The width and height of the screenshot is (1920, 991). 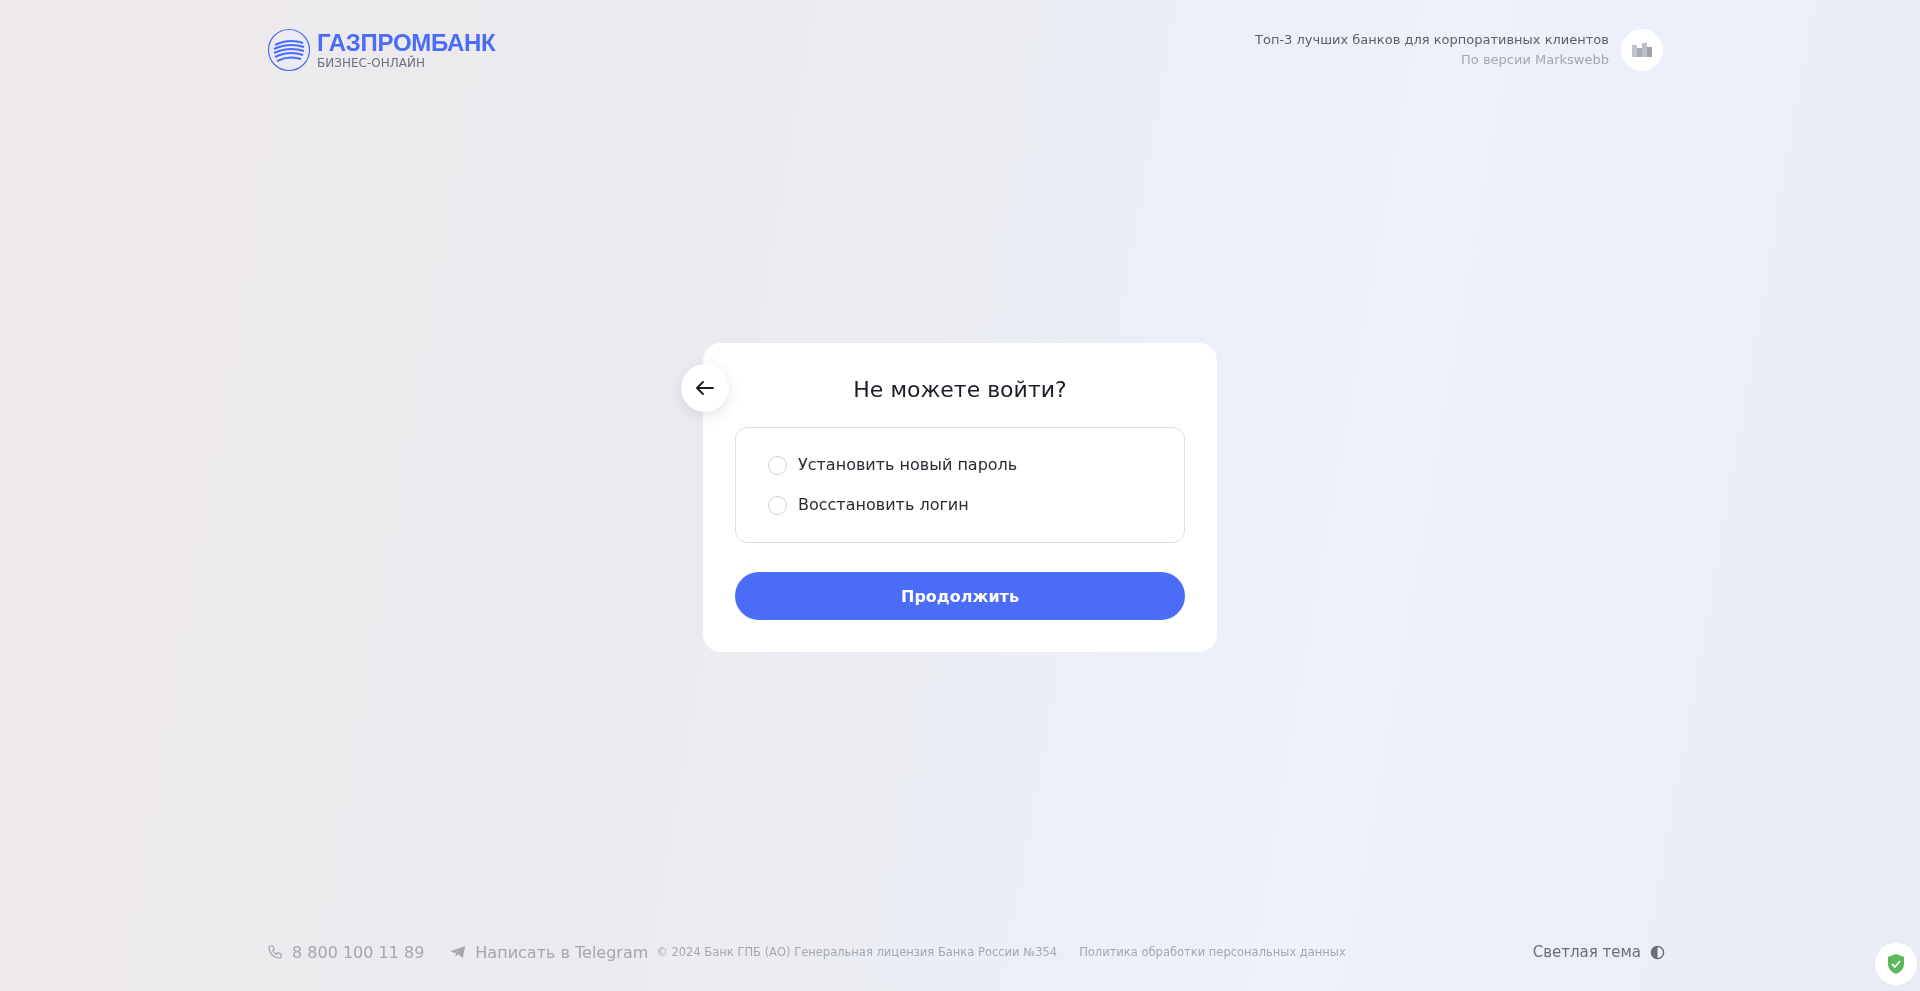 I want to click on radio-option: Восстановить логин, so click(x=960, y=505).